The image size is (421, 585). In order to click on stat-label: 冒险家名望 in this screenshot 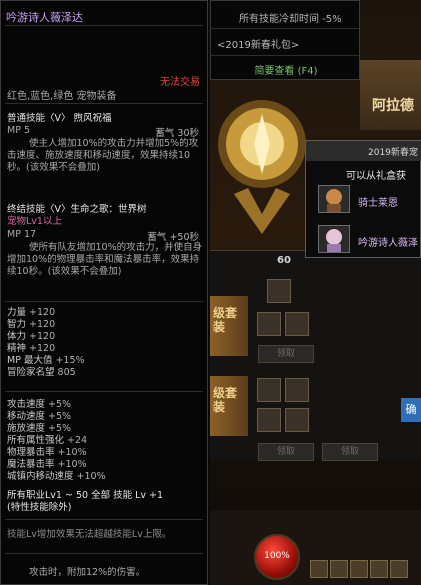, I will do `click(32, 372)`.